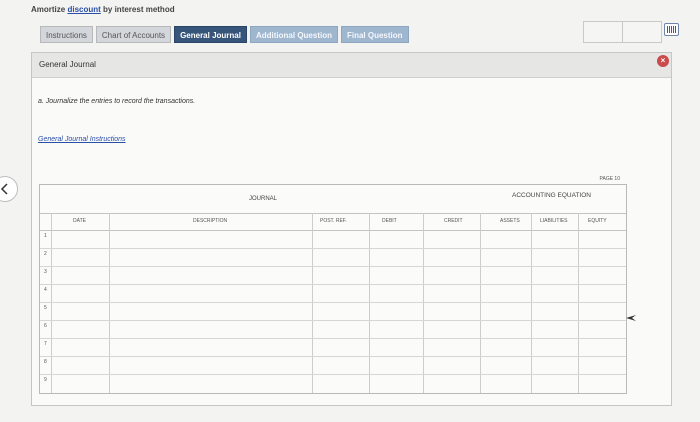  What do you see at coordinates (453, 221) in the screenshot?
I see `col-credit: CREDIT` at bounding box center [453, 221].